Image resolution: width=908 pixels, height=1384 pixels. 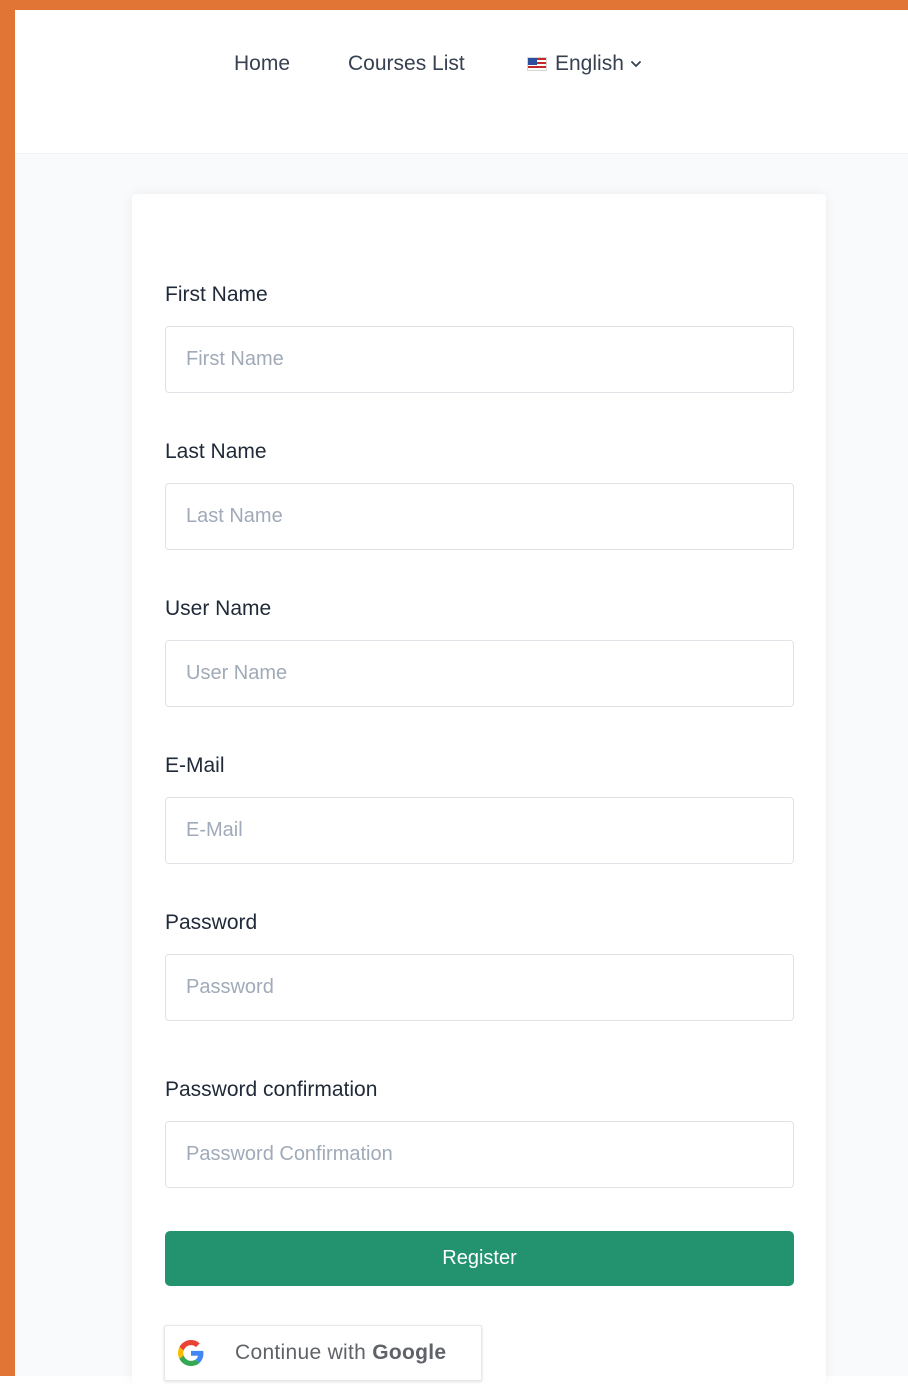 What do you see at coordinates (589, 63) in the screenshot?
I see `language-label: English` at bounding box center [589, 63].